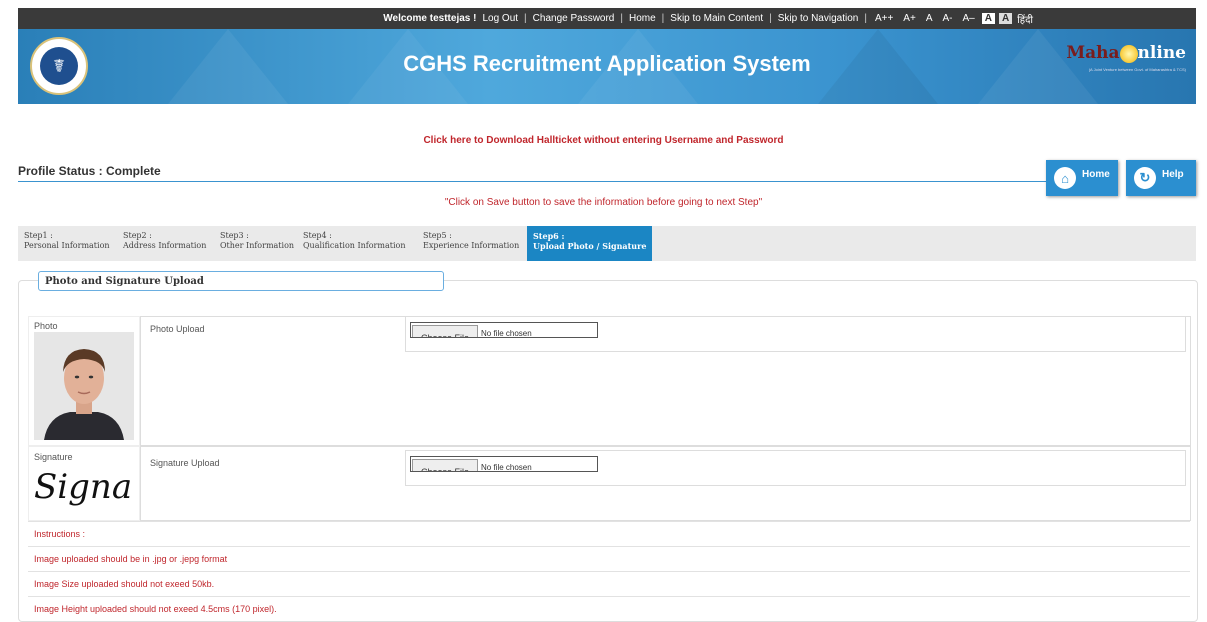  I want to click on font-size-normal: A, so click(929, 18).